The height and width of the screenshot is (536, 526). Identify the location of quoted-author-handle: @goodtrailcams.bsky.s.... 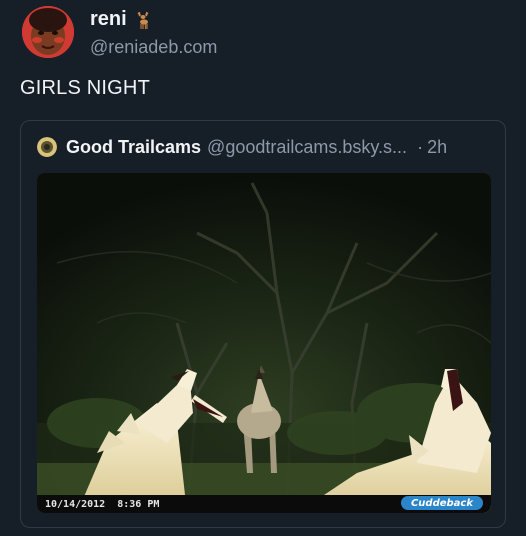
(307, 147).